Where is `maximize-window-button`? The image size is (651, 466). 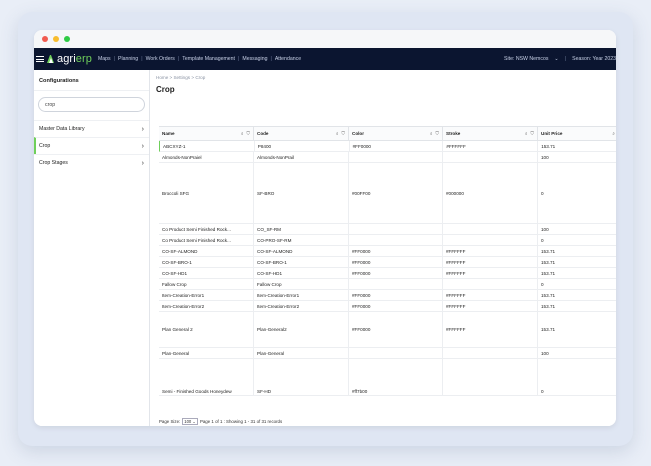 maximize-window-button is located at coordinates (67, 39).